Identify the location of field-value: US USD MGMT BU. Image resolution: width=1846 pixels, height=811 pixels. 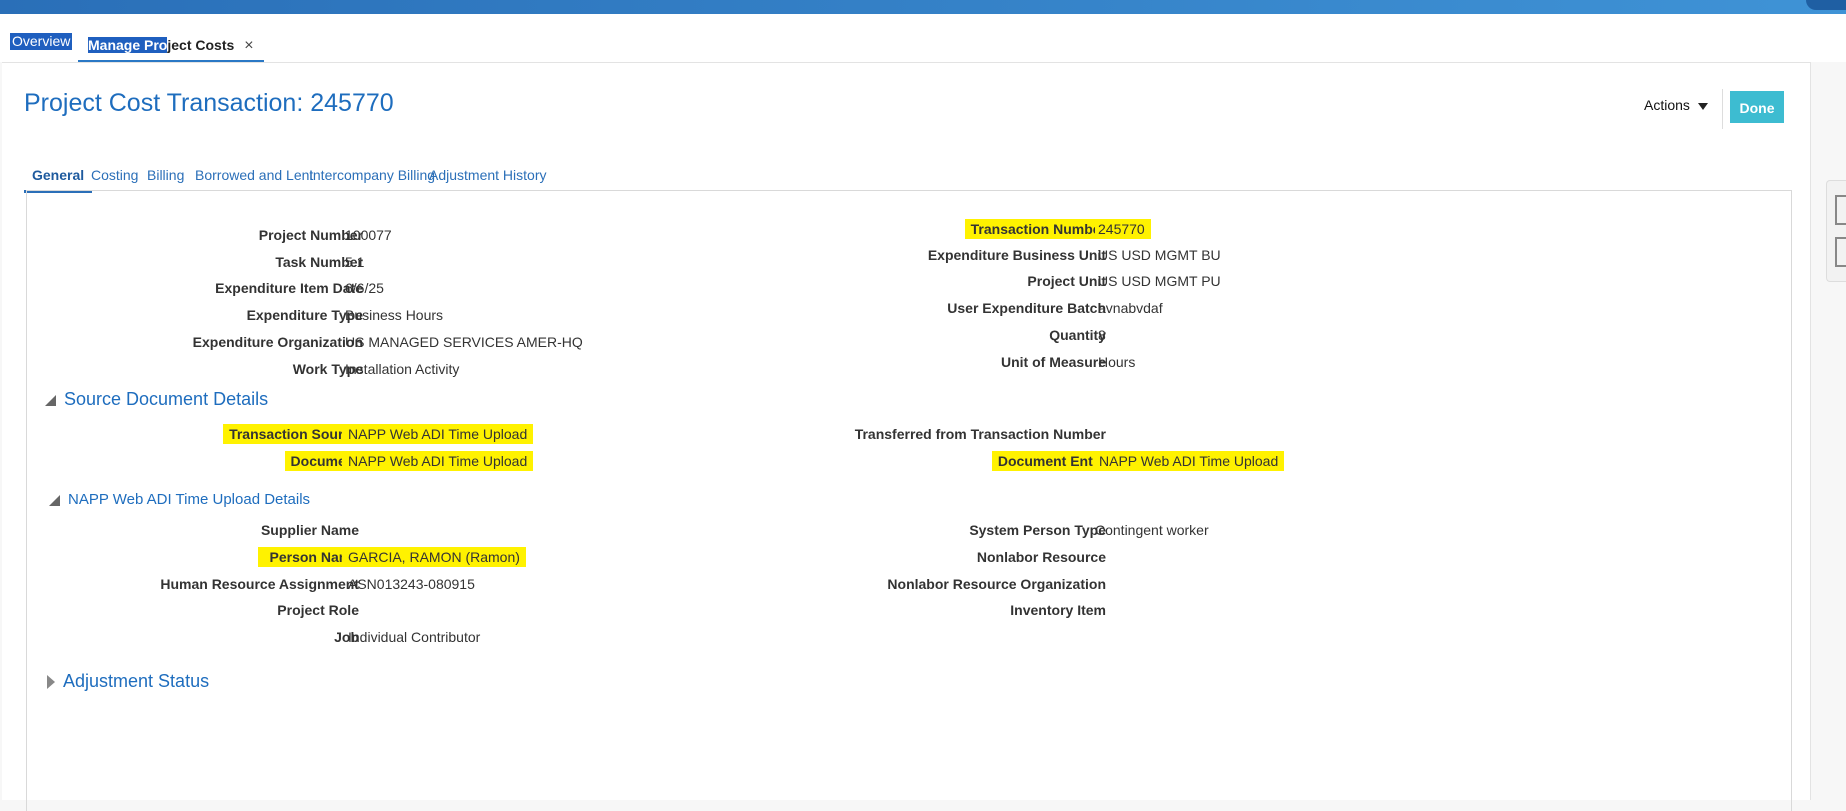
(1159, 255).